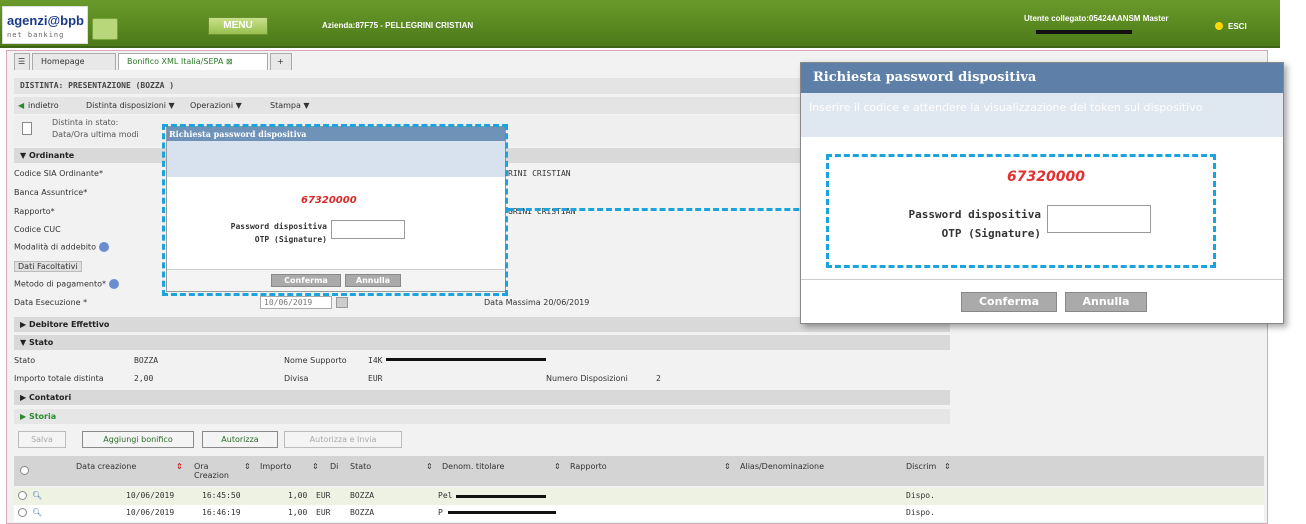  I want to click on divisa-value: EUR, so click(375, 378).